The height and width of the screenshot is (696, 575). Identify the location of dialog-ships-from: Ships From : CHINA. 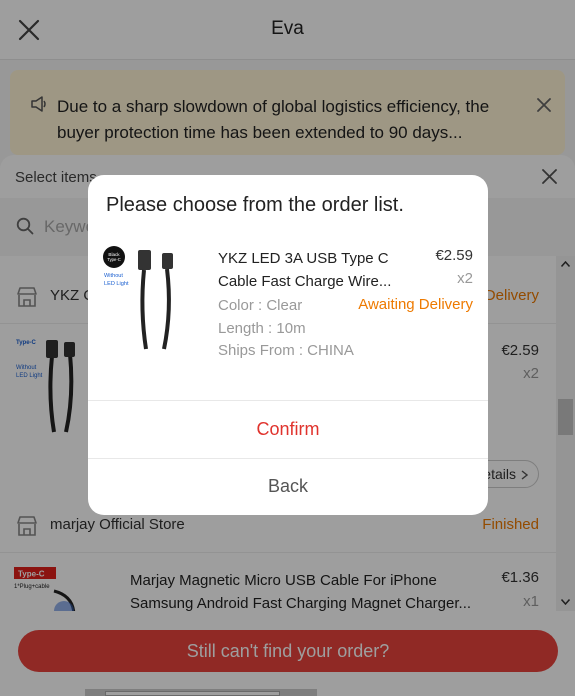
(286, 350).